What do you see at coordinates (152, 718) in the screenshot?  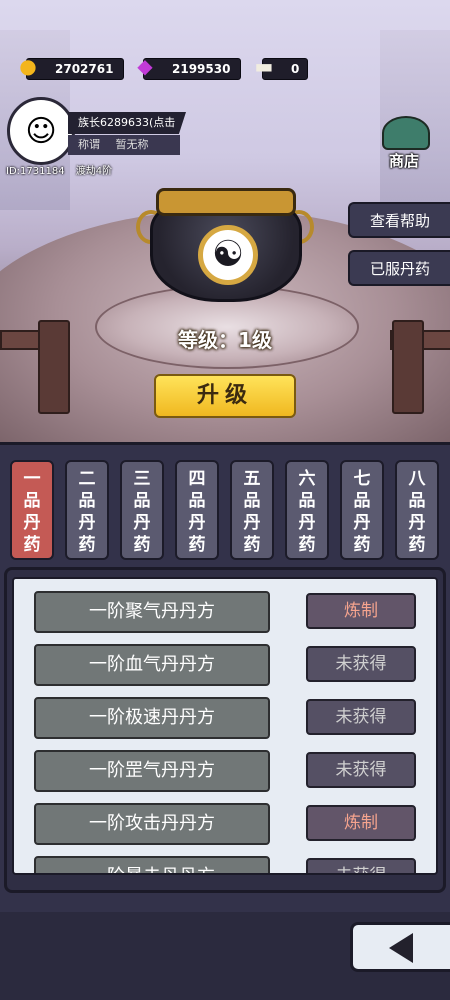 I see `recipe-name: 一阶极速丹丹方` at bounding box center [152, 718].